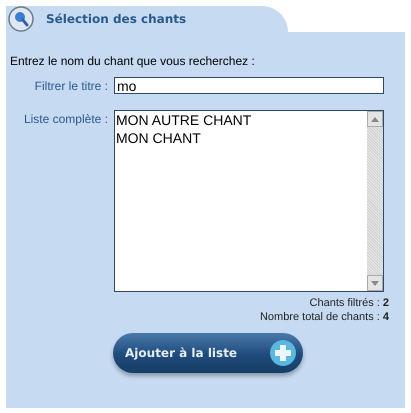  What do you see at coordinates (323, 317) in the screenshot?
I see `count-text: Nombre total de chants : 4` at bounding box center [323, 317].